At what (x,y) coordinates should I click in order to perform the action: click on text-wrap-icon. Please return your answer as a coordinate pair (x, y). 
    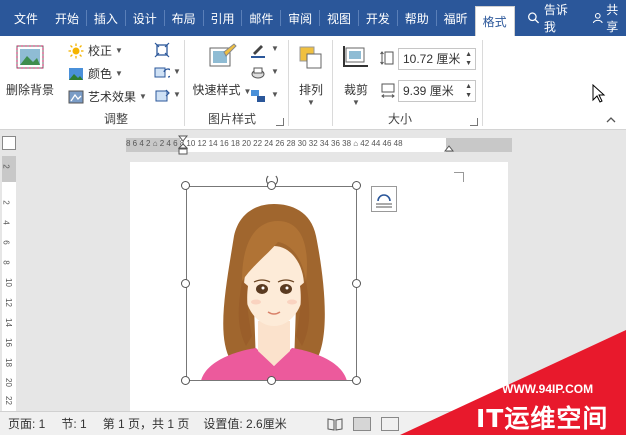
    Looking at the image, I should click on (384, 201).